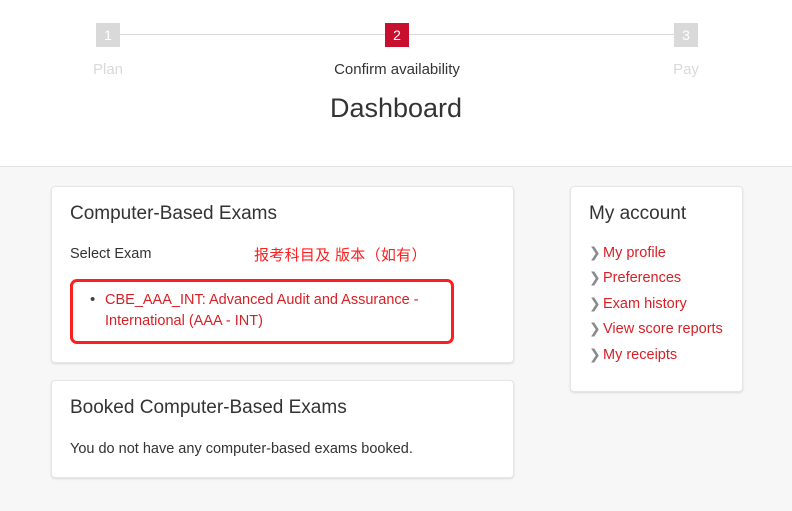 This screenshot has width=792, height=511. I want to click on list-item: ❯ My receipts, so click(656, 355).